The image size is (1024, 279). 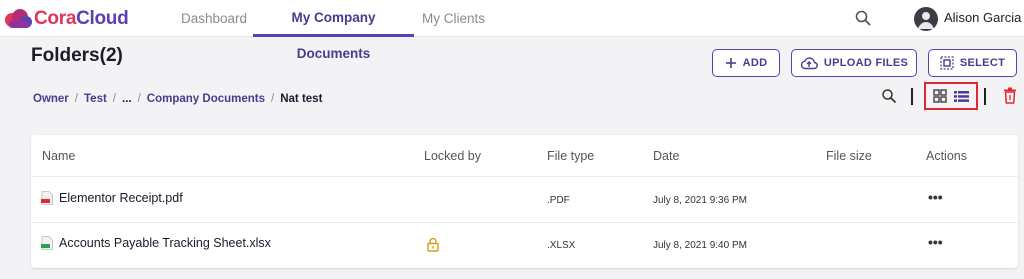 What do you see at coordinates (947, 63) in the screenshot?
I see `select-all-icon` at bounding box center [947, 63].